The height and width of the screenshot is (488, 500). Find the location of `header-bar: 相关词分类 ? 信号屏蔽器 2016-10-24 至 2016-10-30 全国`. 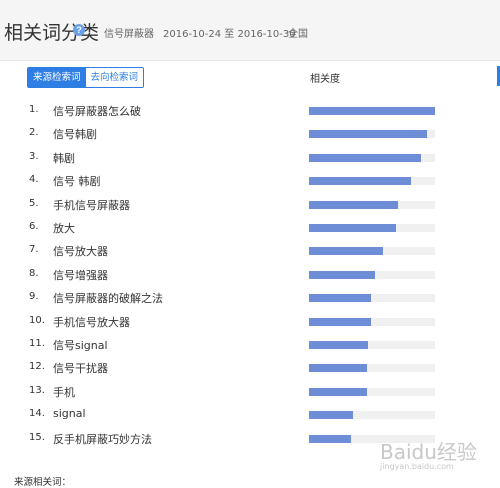

header-bar: 相关词分类 ? 信号屏蔽器 2016-10-24 至 2016-10-30 全国 is located at coordinates (250, 30).